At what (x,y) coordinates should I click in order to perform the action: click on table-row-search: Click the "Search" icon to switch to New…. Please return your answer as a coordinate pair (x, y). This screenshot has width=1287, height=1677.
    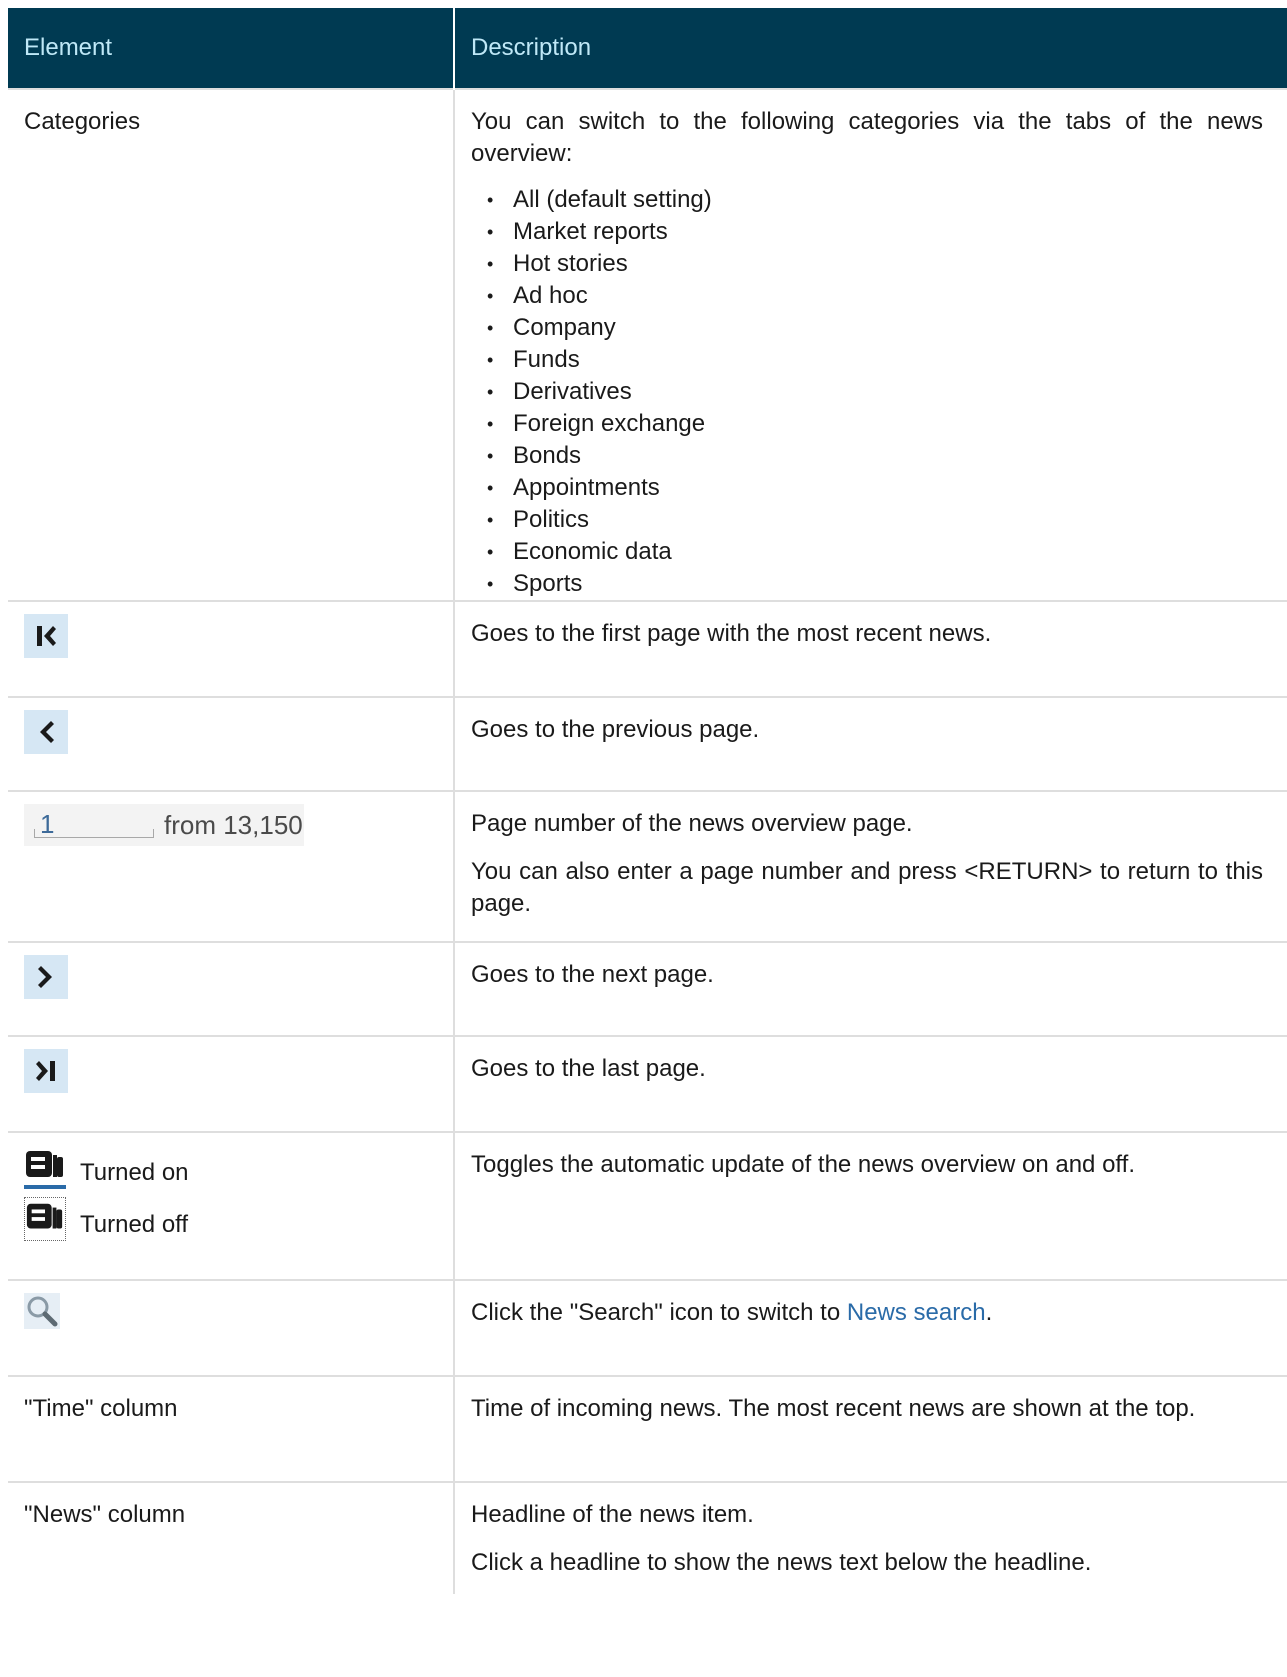
    Looking at the image, I should click on (647, 1327).